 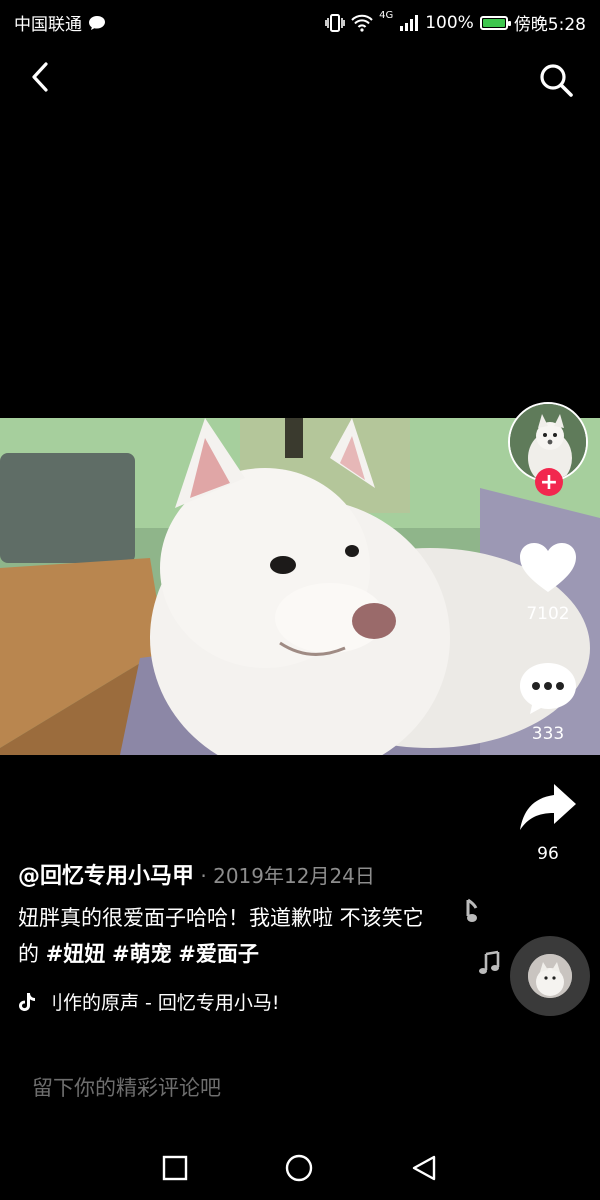 I want to click on circle-icon, so click(x=299, y=1168).